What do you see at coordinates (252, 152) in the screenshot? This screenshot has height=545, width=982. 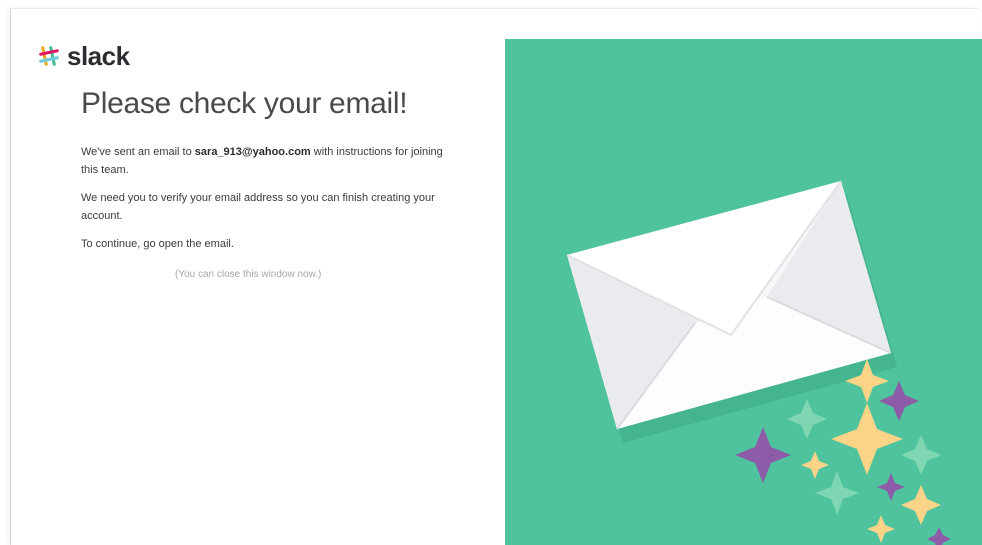 I see `email-address: sara_913@yahoo.com` at bounding box center [252, 152].